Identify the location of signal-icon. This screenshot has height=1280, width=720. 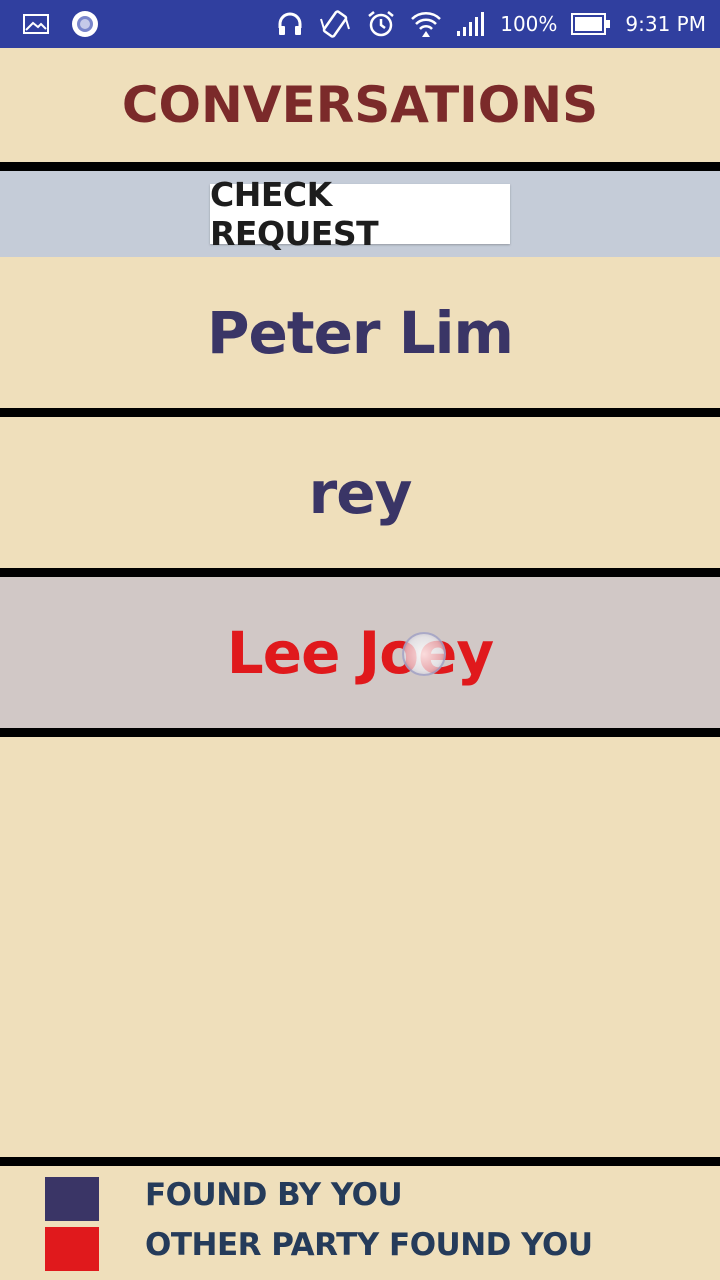
(471, 24).